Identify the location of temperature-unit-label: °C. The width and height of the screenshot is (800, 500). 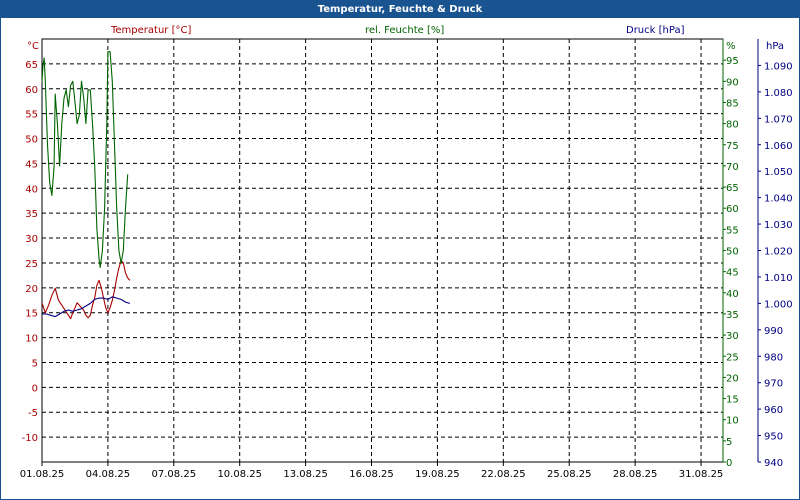
(33, 46).